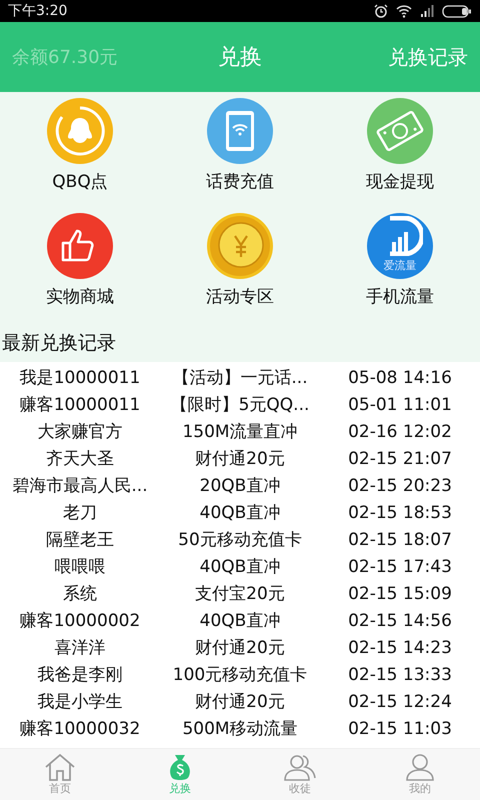 This screenshot has height=800, width=480. I want to click on user-name: 我是10000011, so click(80, 378).